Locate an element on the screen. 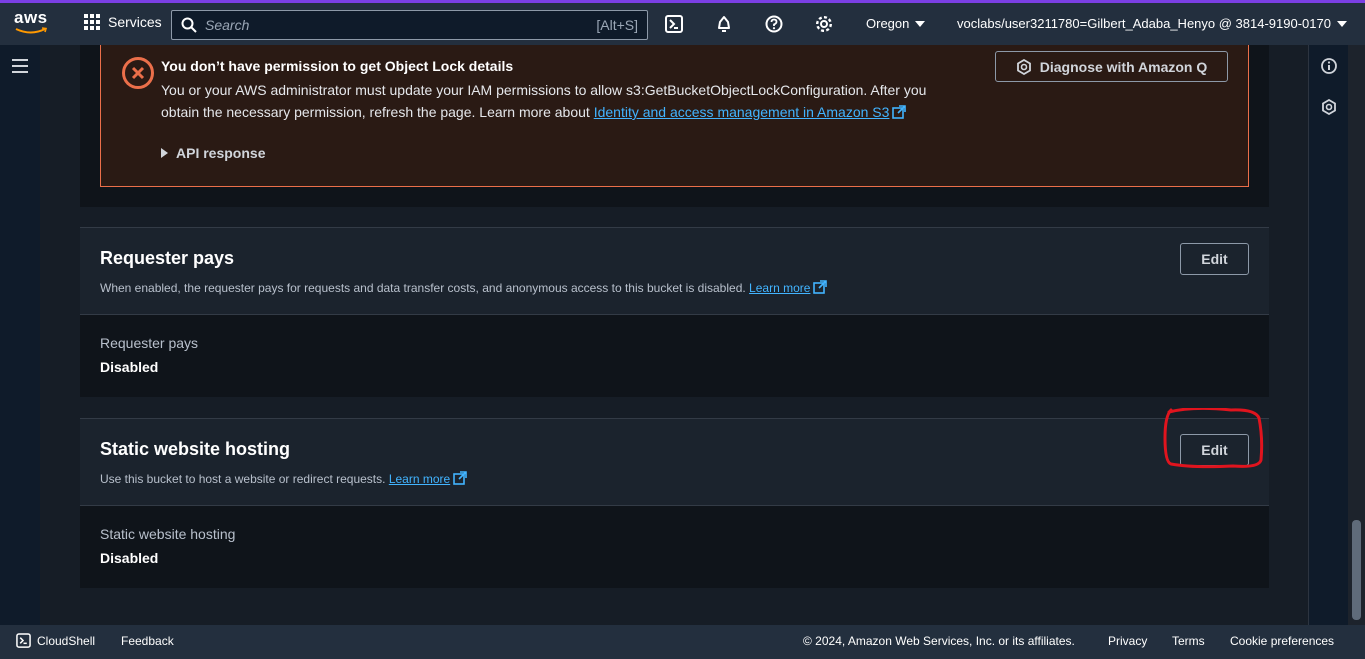 Image resolution: width=1365 pixels, height=659 pixels. static-hosting-edit-button: Edit is located at coordinates (1214, 450).